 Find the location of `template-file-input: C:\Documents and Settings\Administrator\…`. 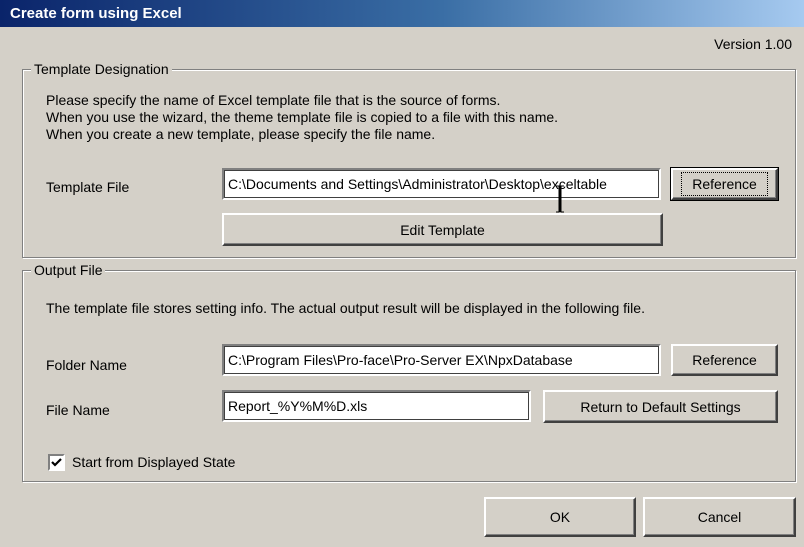

template-file-input: C:\Documents and Settings\Administrator\… is located at coordinates (441, 184).